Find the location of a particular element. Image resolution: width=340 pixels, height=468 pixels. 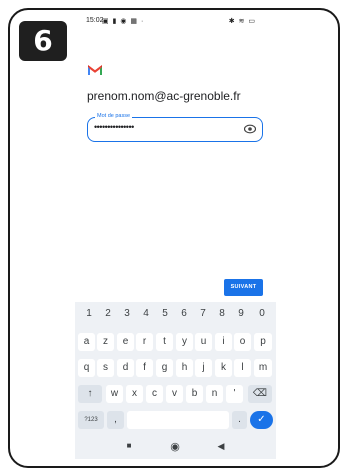

key-p: p is located at coordinates (263, 342).